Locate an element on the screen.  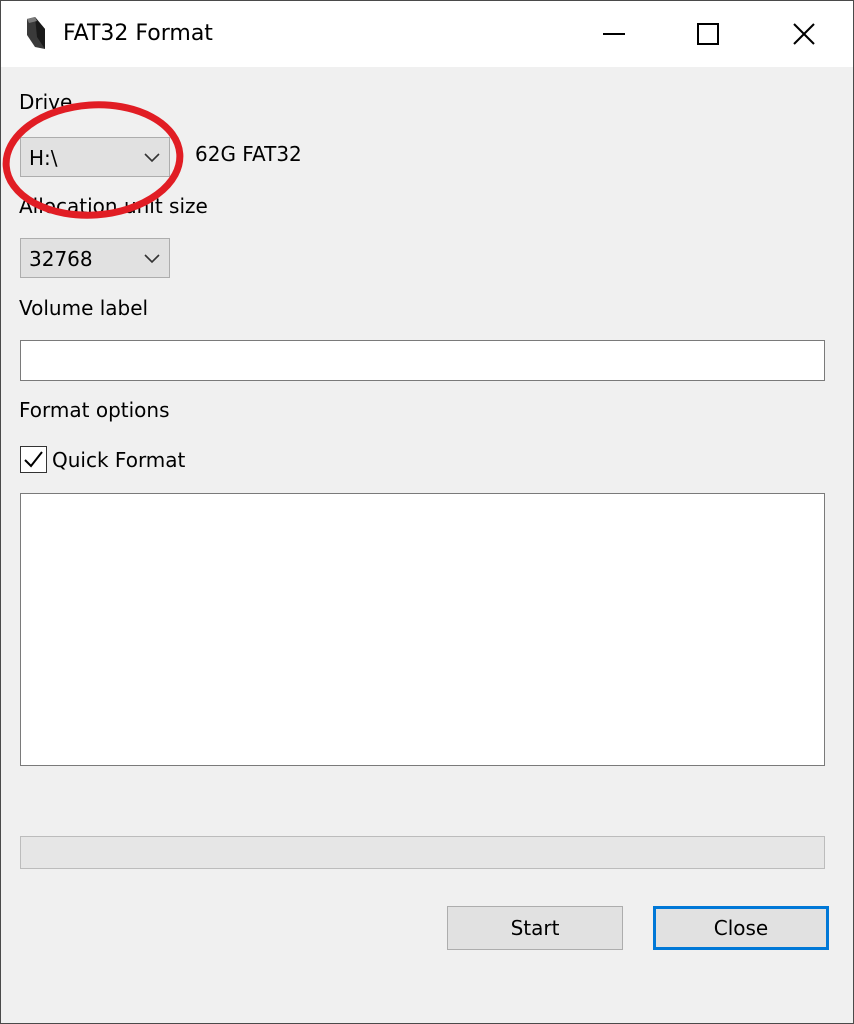
volume-label-input is located at coordinates (422, 360).